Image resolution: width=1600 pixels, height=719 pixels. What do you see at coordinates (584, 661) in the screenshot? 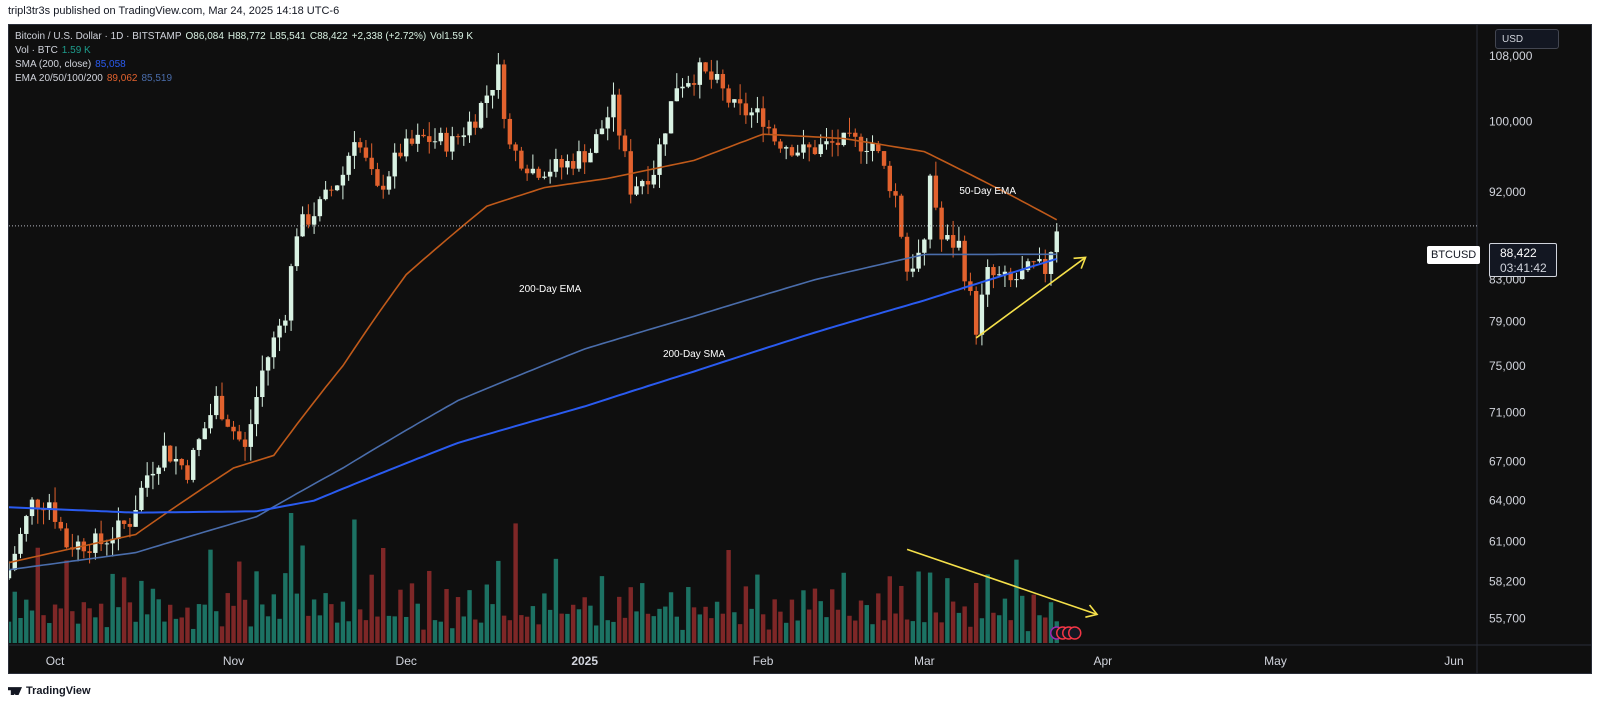
I see `x-tick-label: 2025` at bounding box center [584, 661].